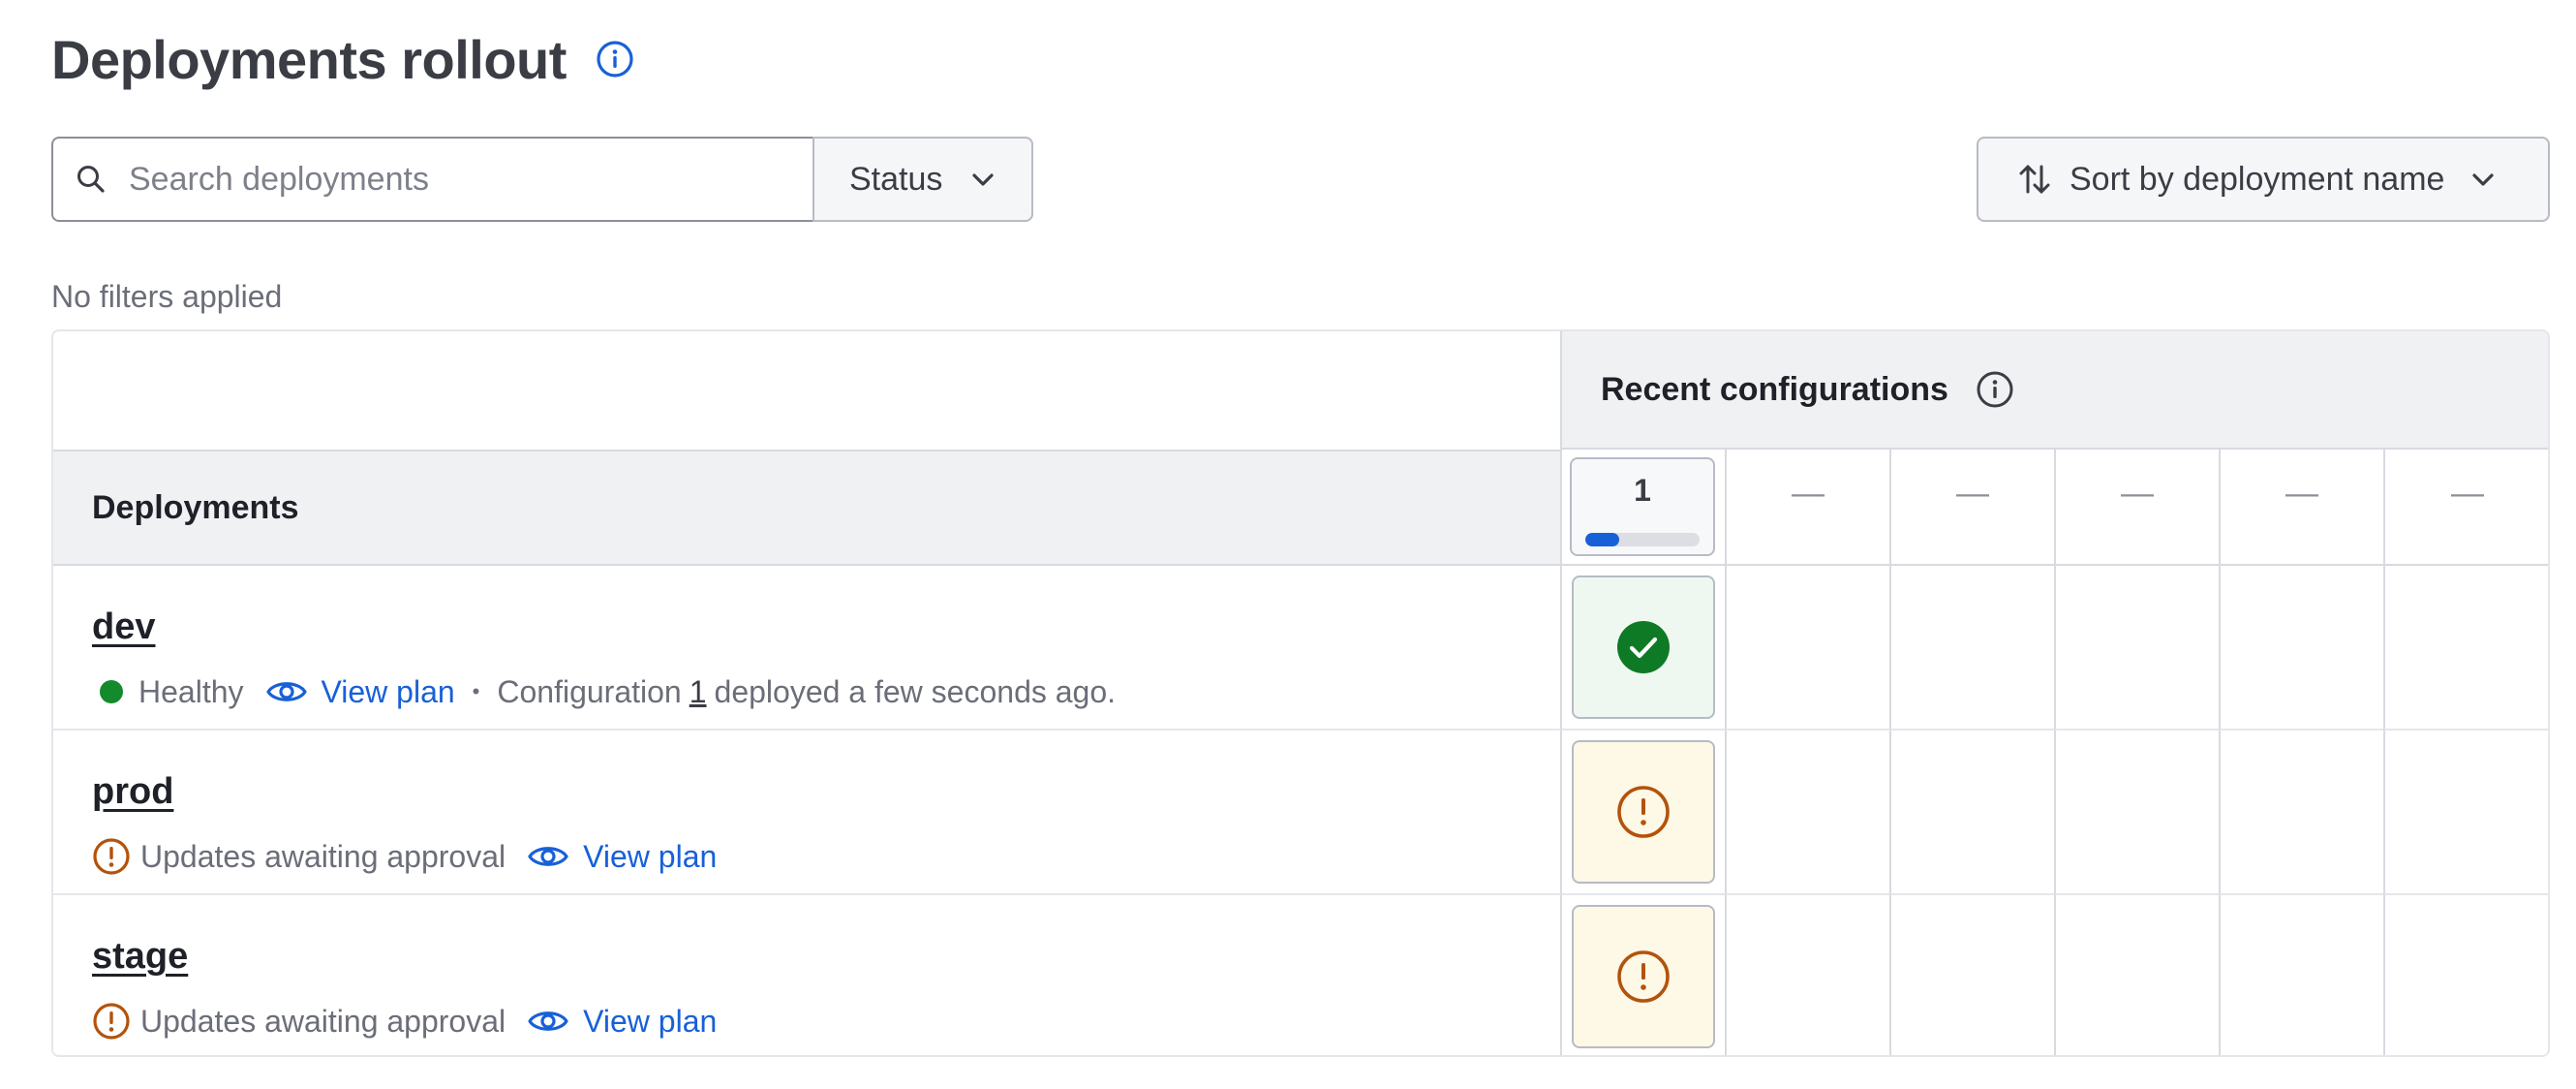  I want to click on deployments-header-label: Deployments, so click(195, 507).